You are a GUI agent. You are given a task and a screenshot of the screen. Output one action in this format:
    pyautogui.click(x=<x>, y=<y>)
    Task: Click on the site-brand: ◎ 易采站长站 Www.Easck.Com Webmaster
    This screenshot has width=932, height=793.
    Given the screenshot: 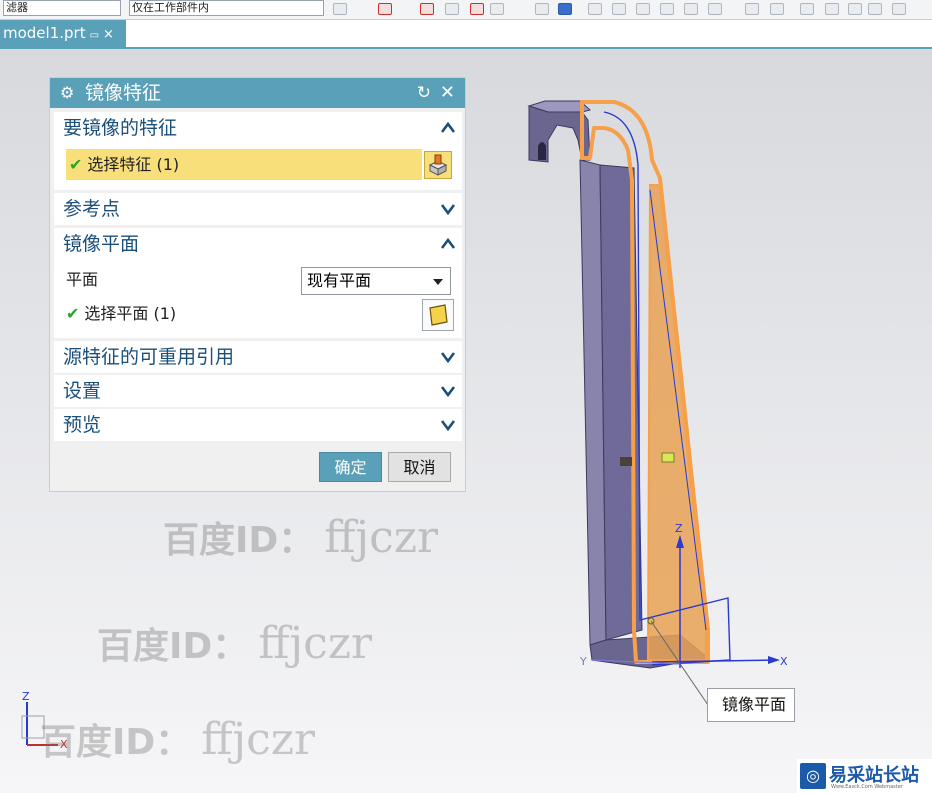 What is the action you would take?
    pyautogui.click(x=864, y=776)
    